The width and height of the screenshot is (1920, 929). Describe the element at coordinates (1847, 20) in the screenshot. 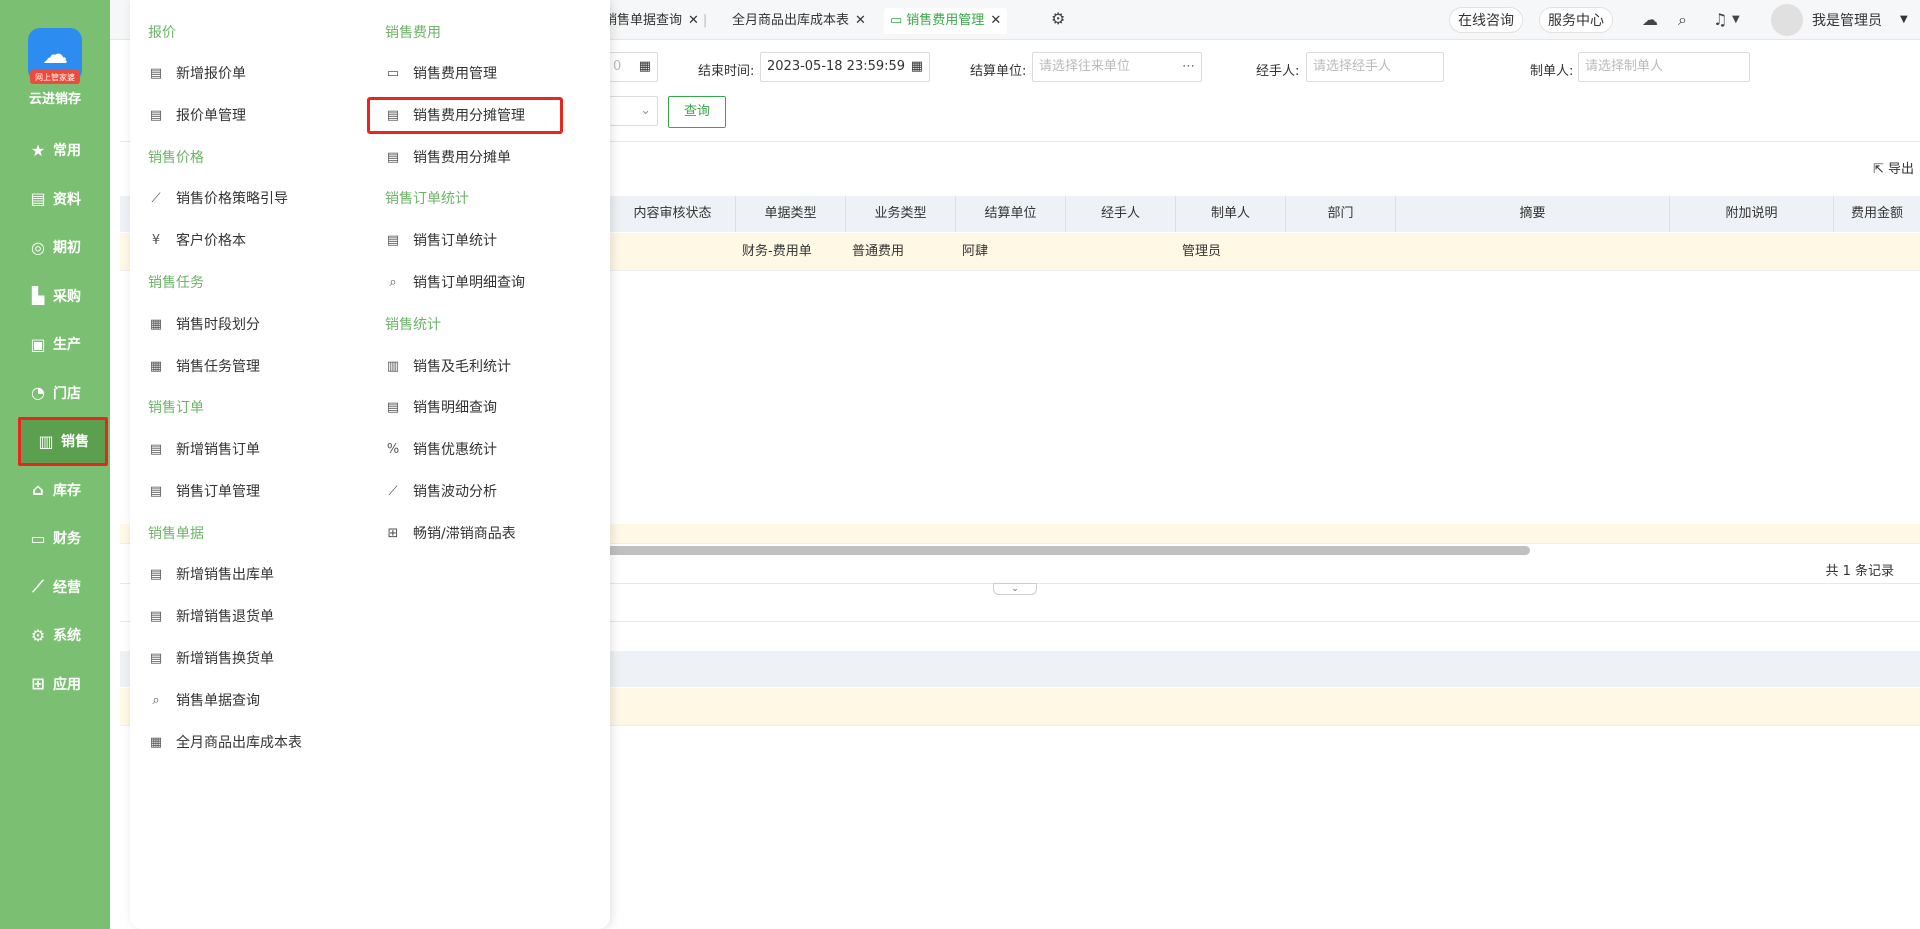

I see `user-name: 我是管理员` at that location.